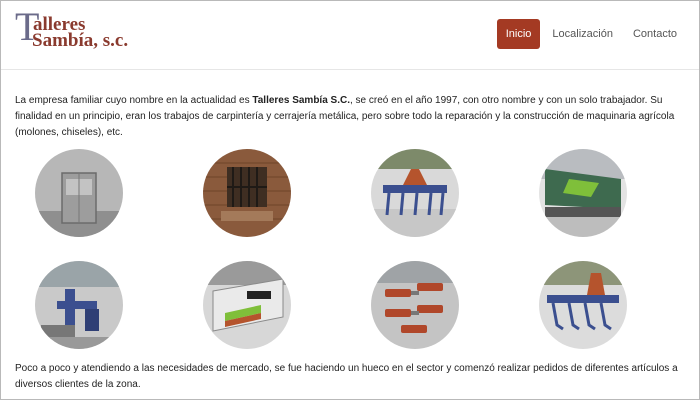  I want to click on plough-photo, so click(415, 193).